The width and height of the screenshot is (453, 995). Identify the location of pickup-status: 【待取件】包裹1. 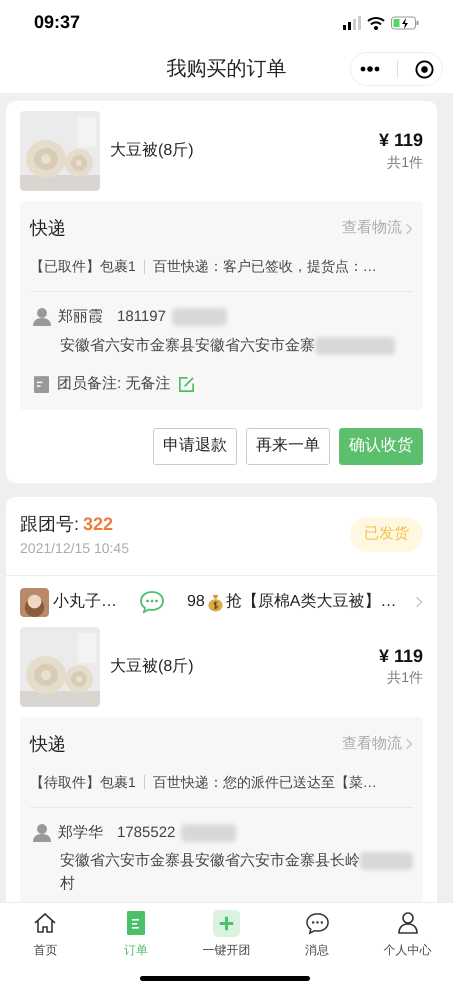
(83, 782).